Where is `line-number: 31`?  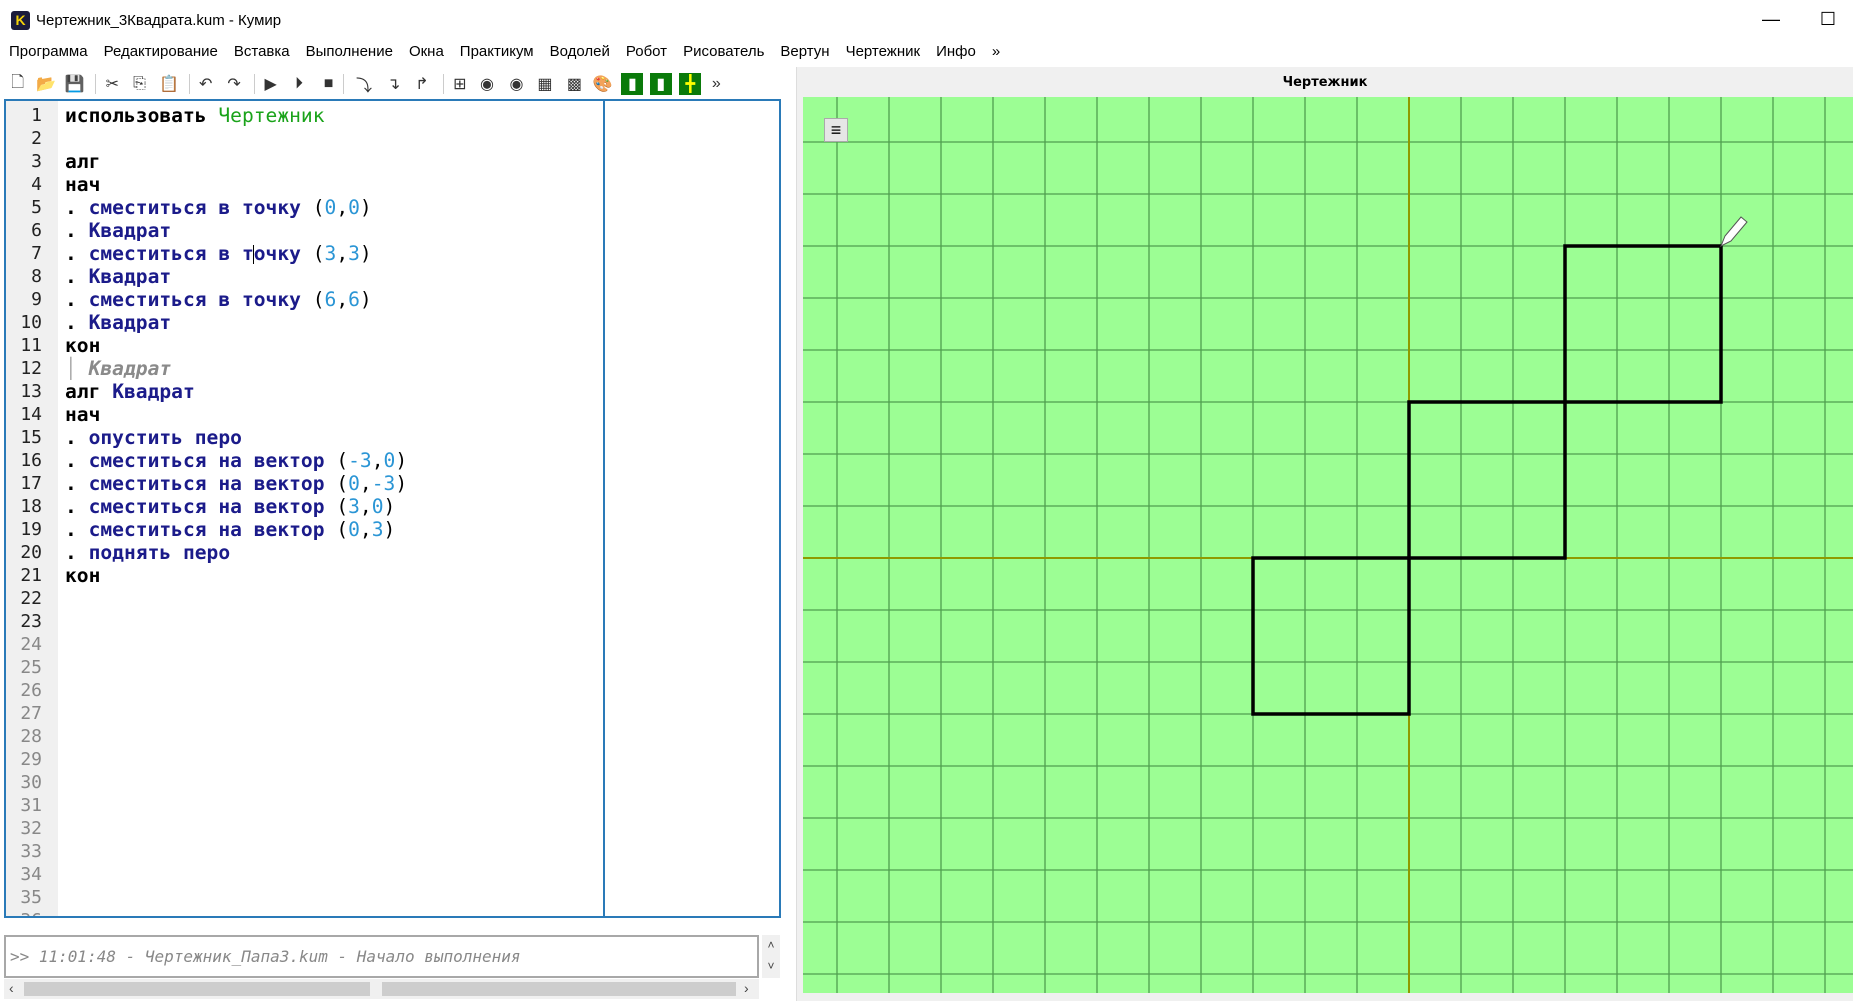 line-number: 31 is located at coordinates (31, 805).